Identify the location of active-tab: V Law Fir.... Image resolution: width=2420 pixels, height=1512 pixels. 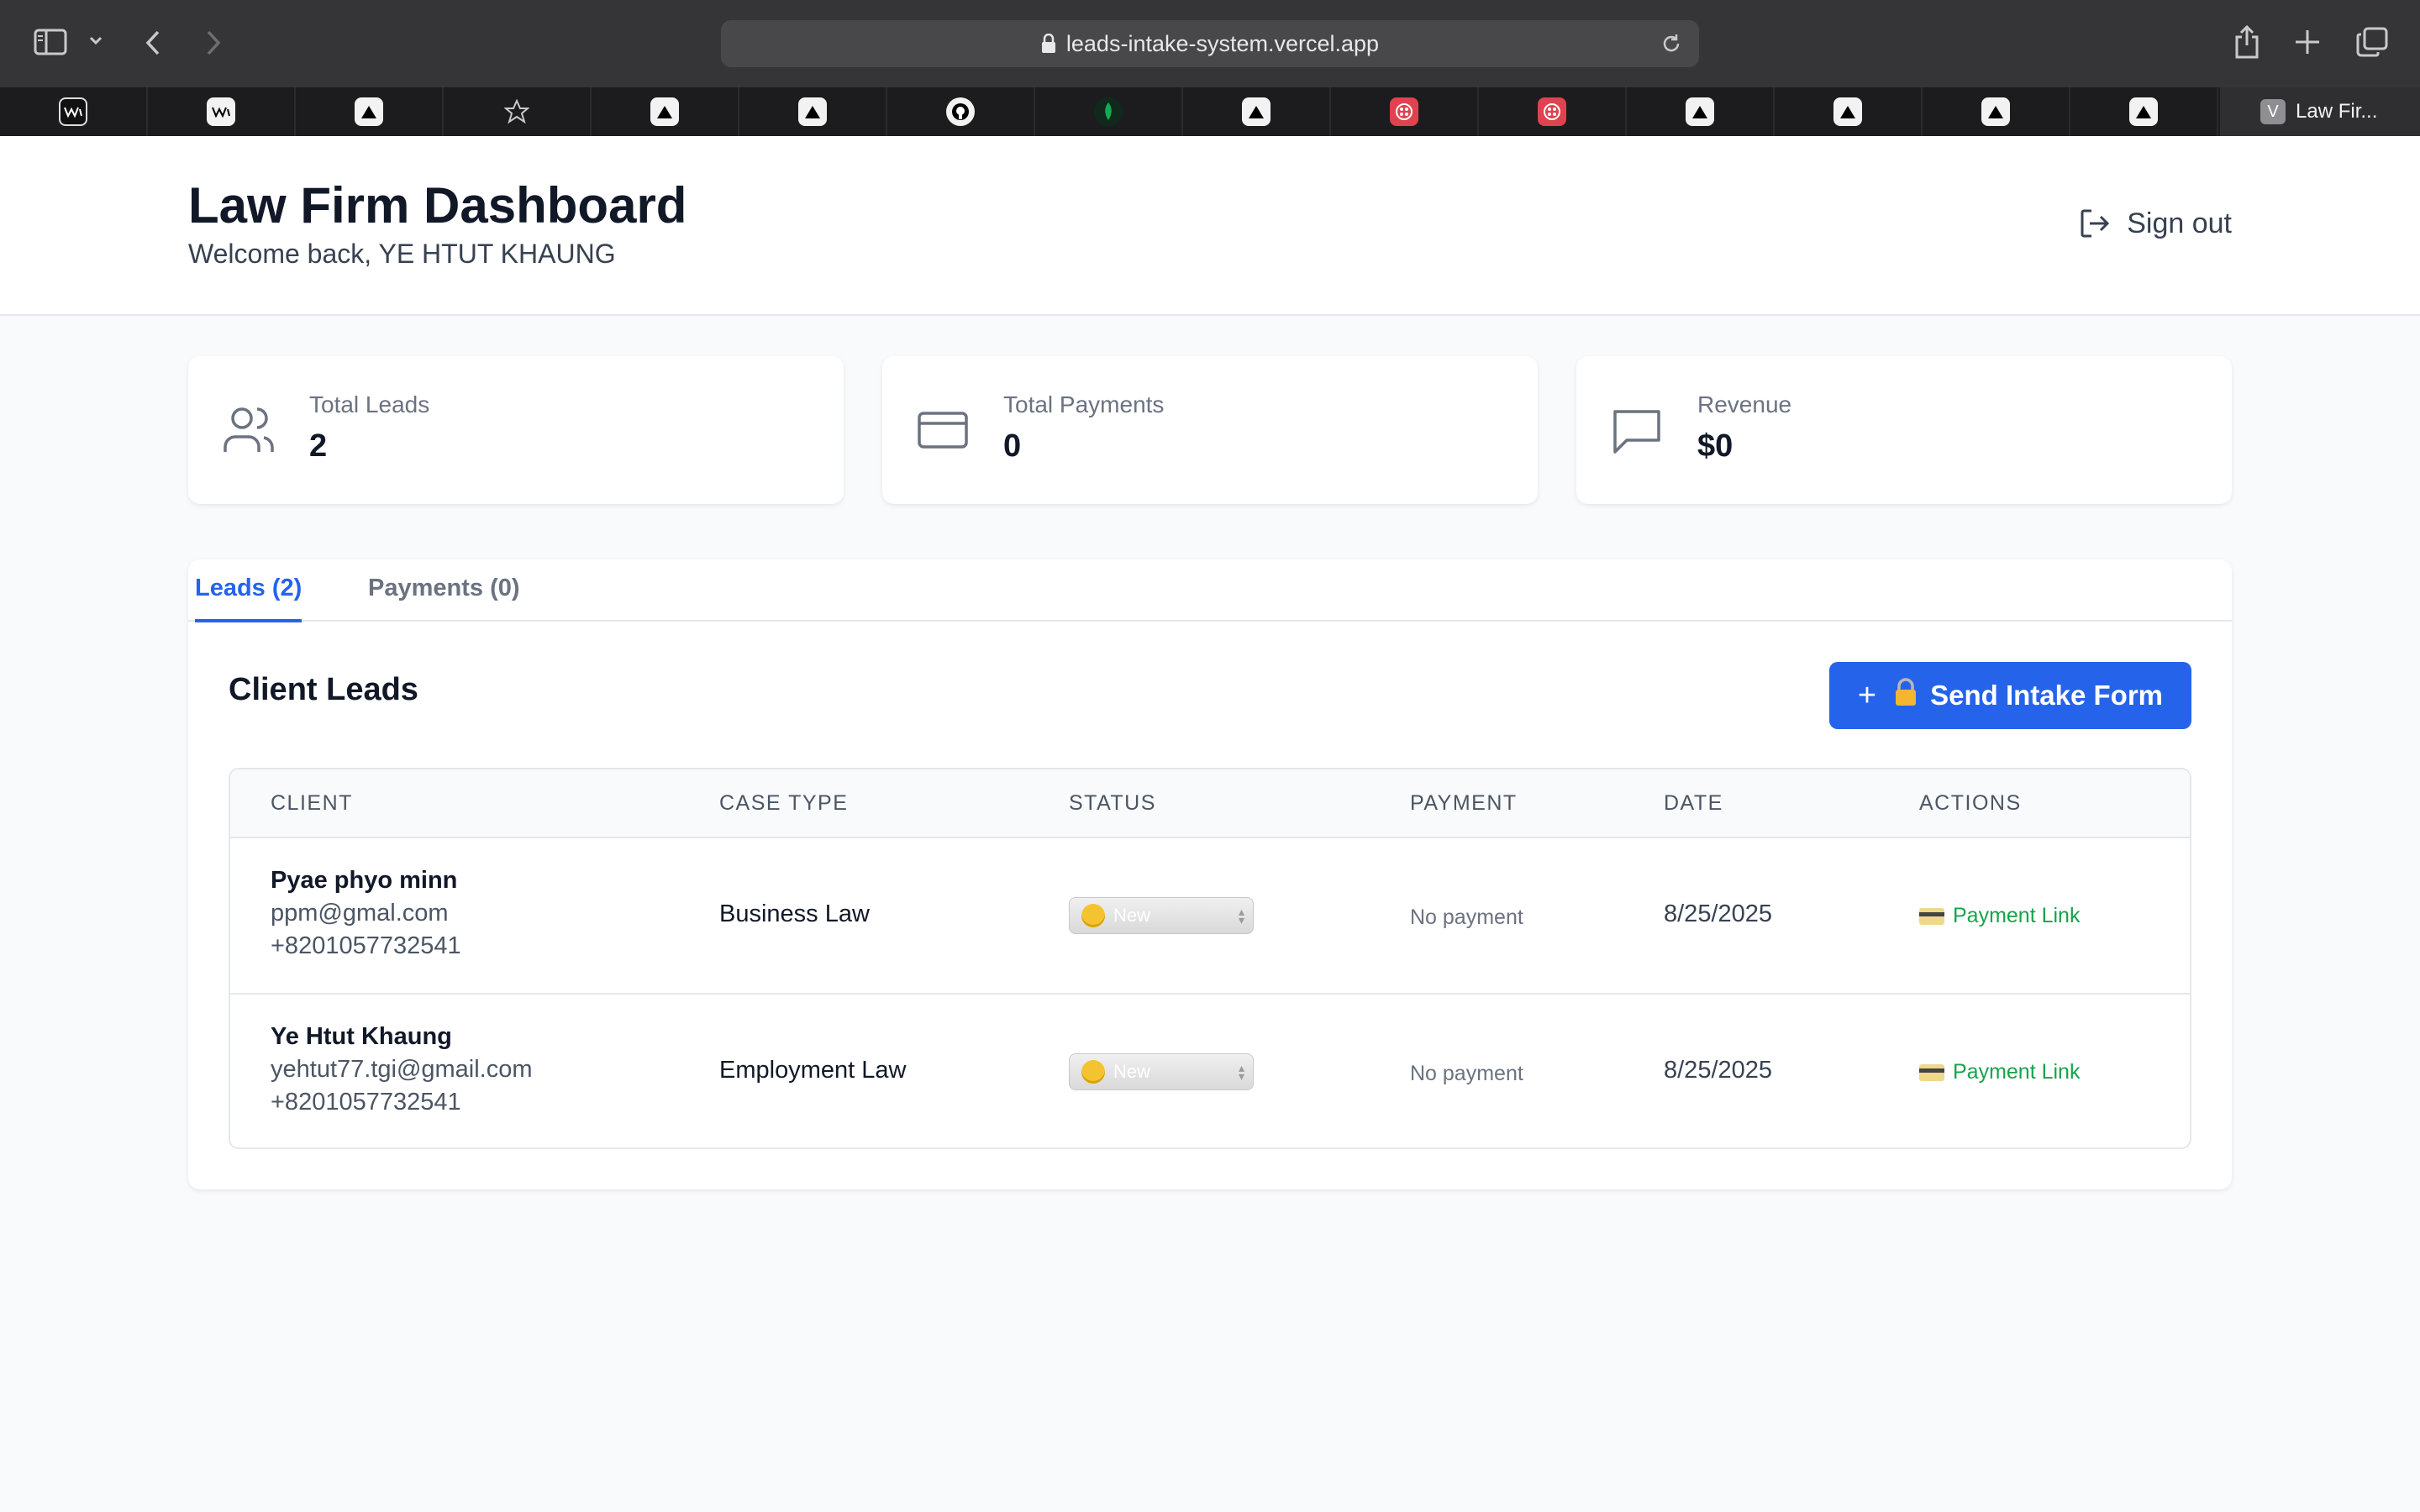
(2320, 111).